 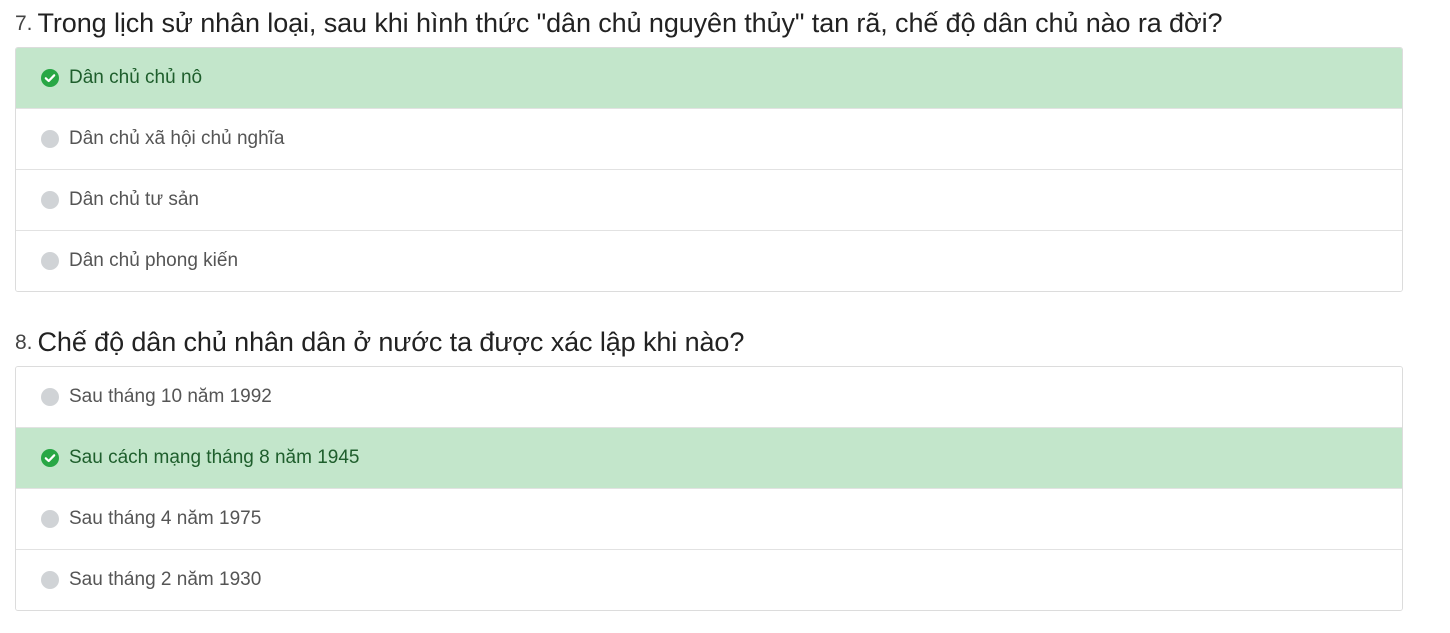 I want to click on answer-label: Dân chủ chủ nô, so click(x=136, y=77).